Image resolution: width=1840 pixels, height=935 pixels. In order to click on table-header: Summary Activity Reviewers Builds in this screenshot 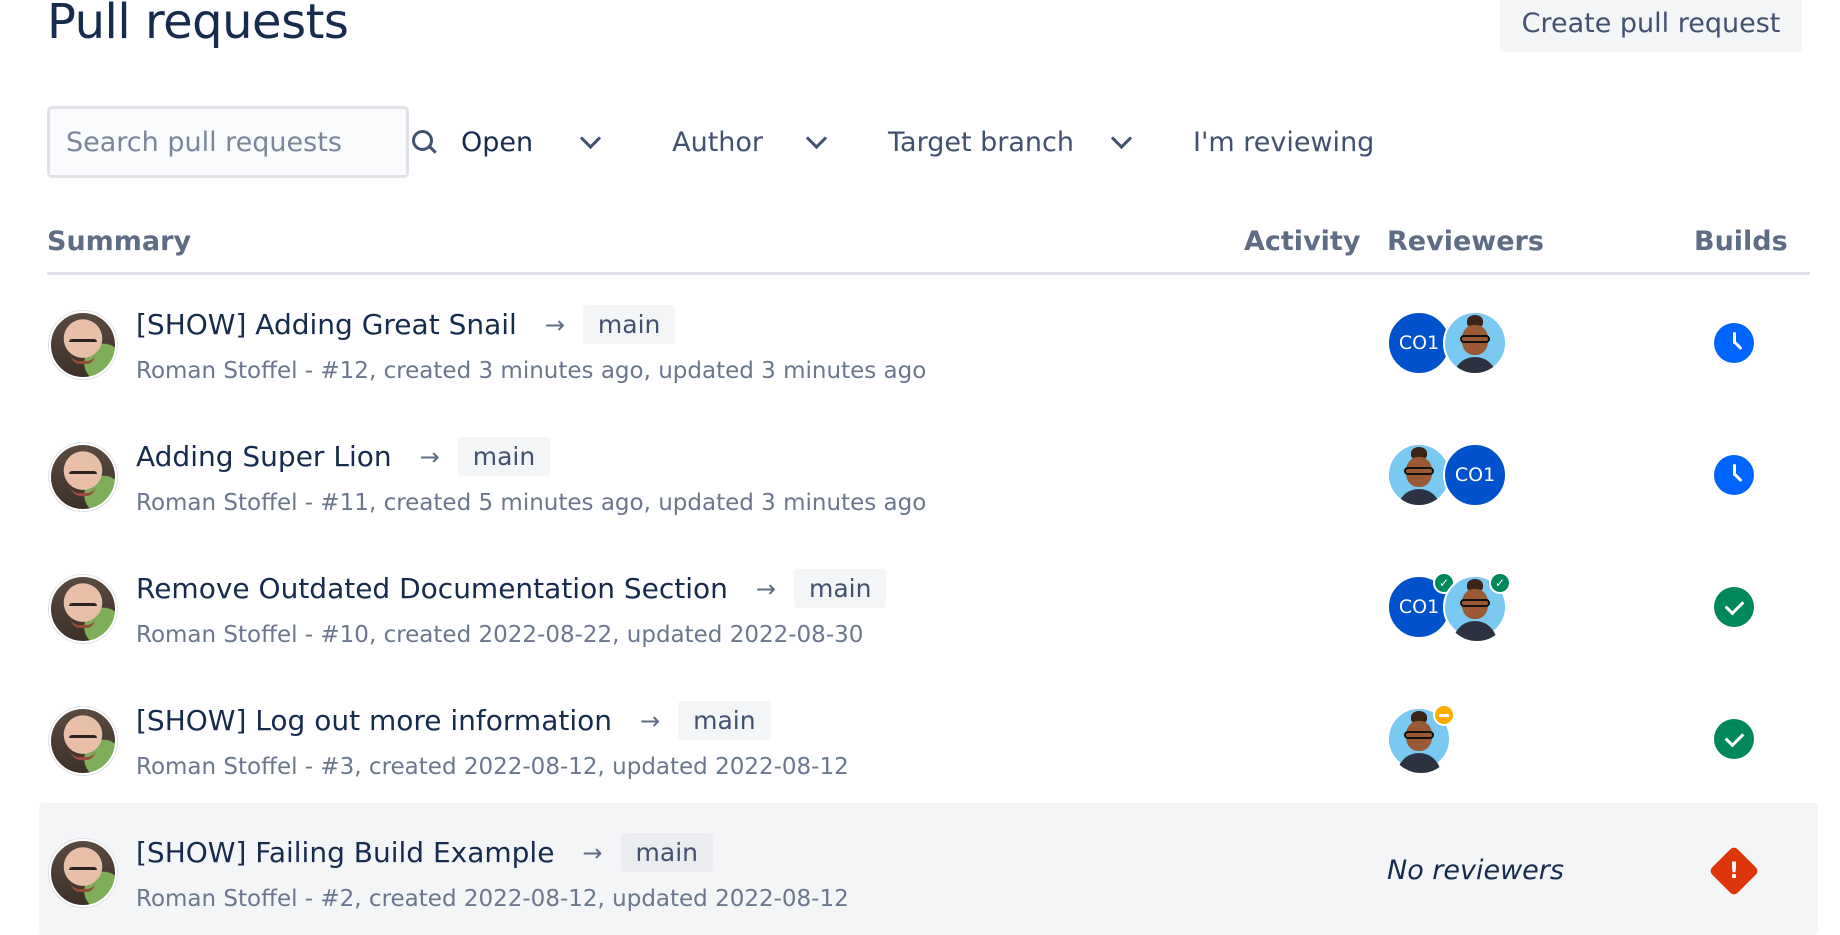, I will do `click(928, 247)`.